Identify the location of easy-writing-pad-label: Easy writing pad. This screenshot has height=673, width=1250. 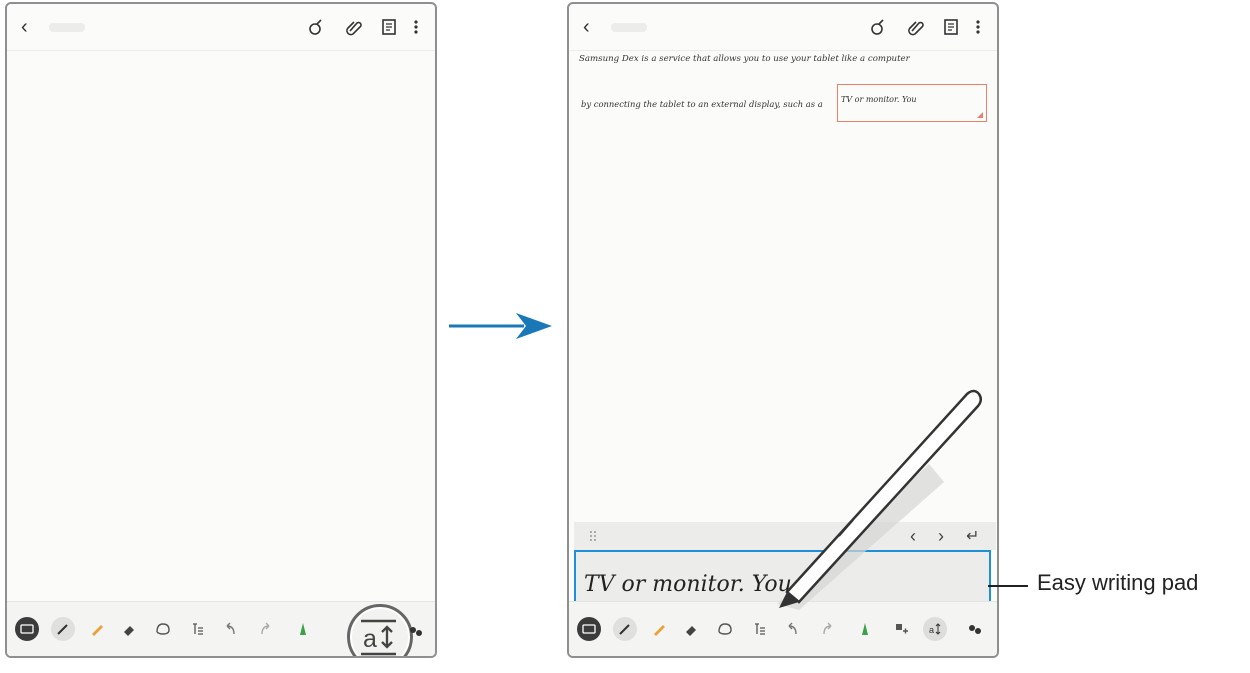
(1118, 582).